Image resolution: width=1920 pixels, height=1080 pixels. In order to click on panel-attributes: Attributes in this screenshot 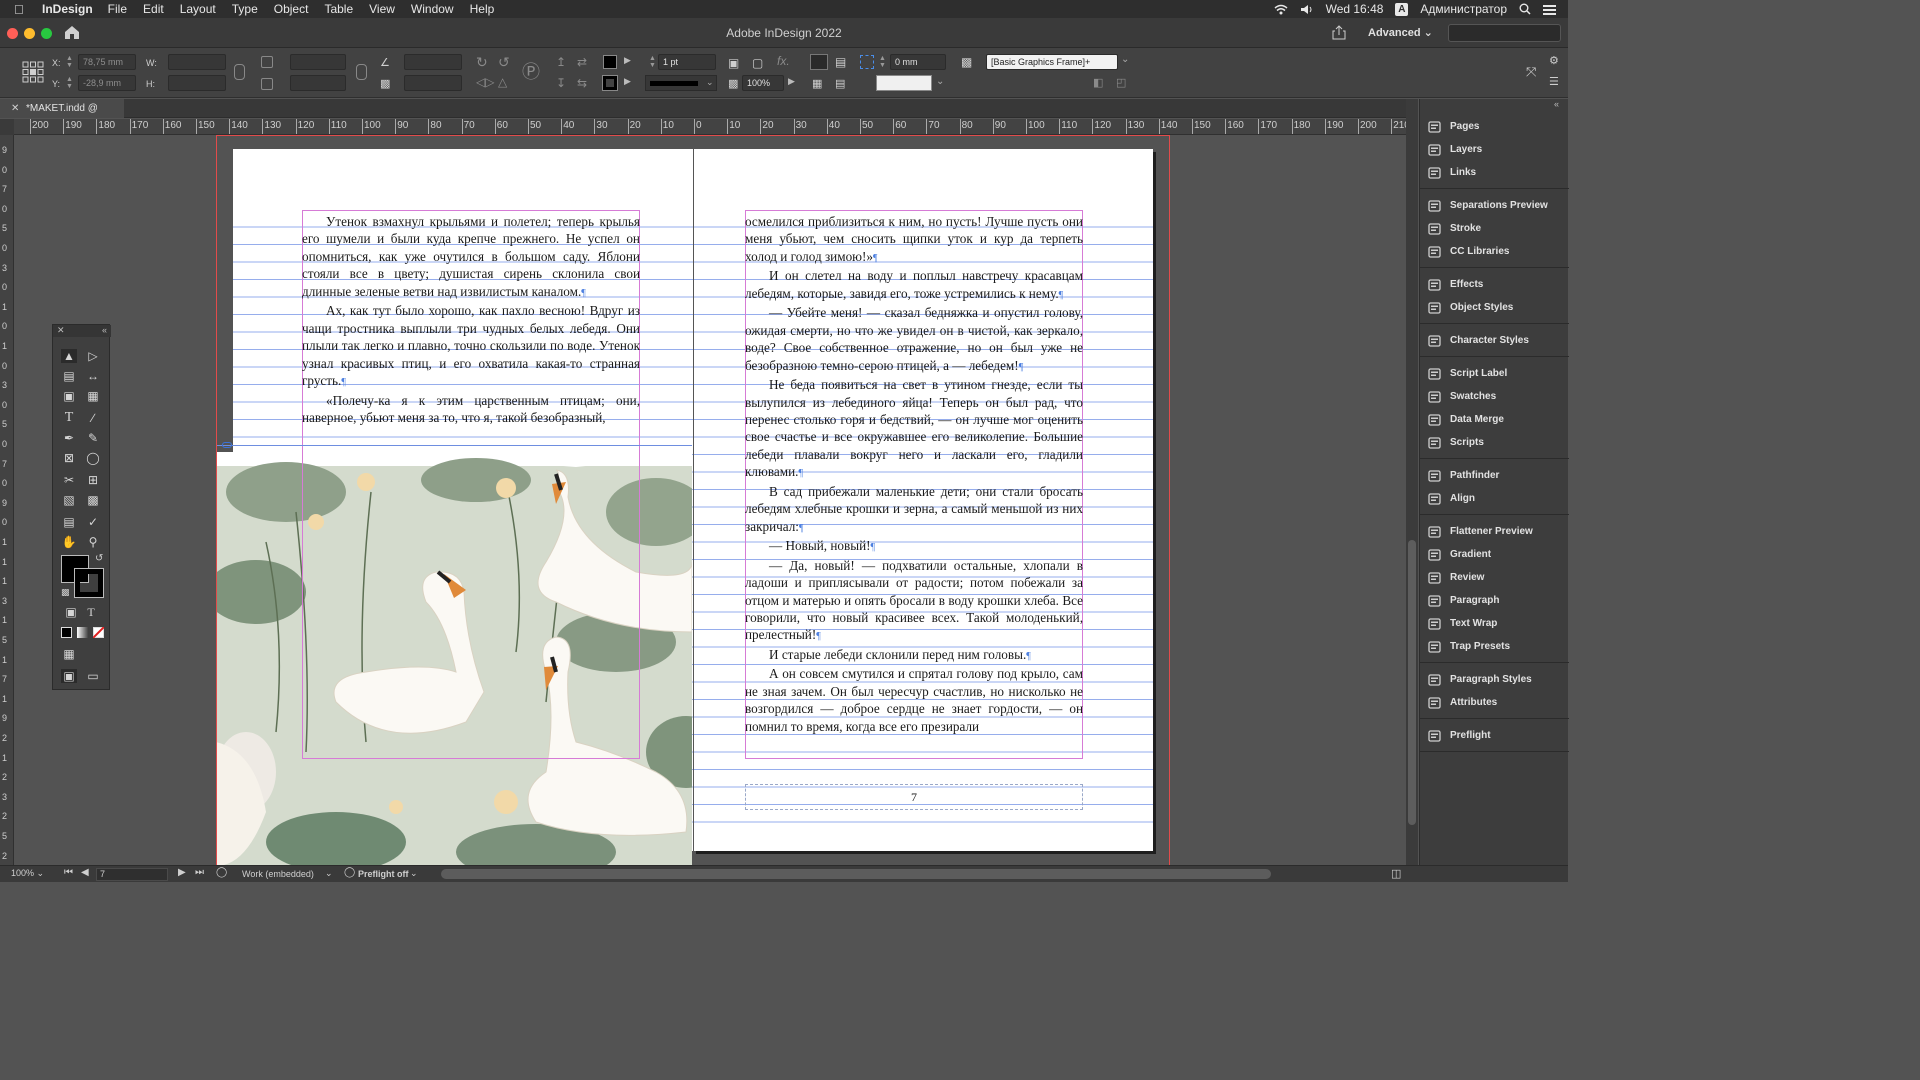, I will do `click(1498, 703)`.